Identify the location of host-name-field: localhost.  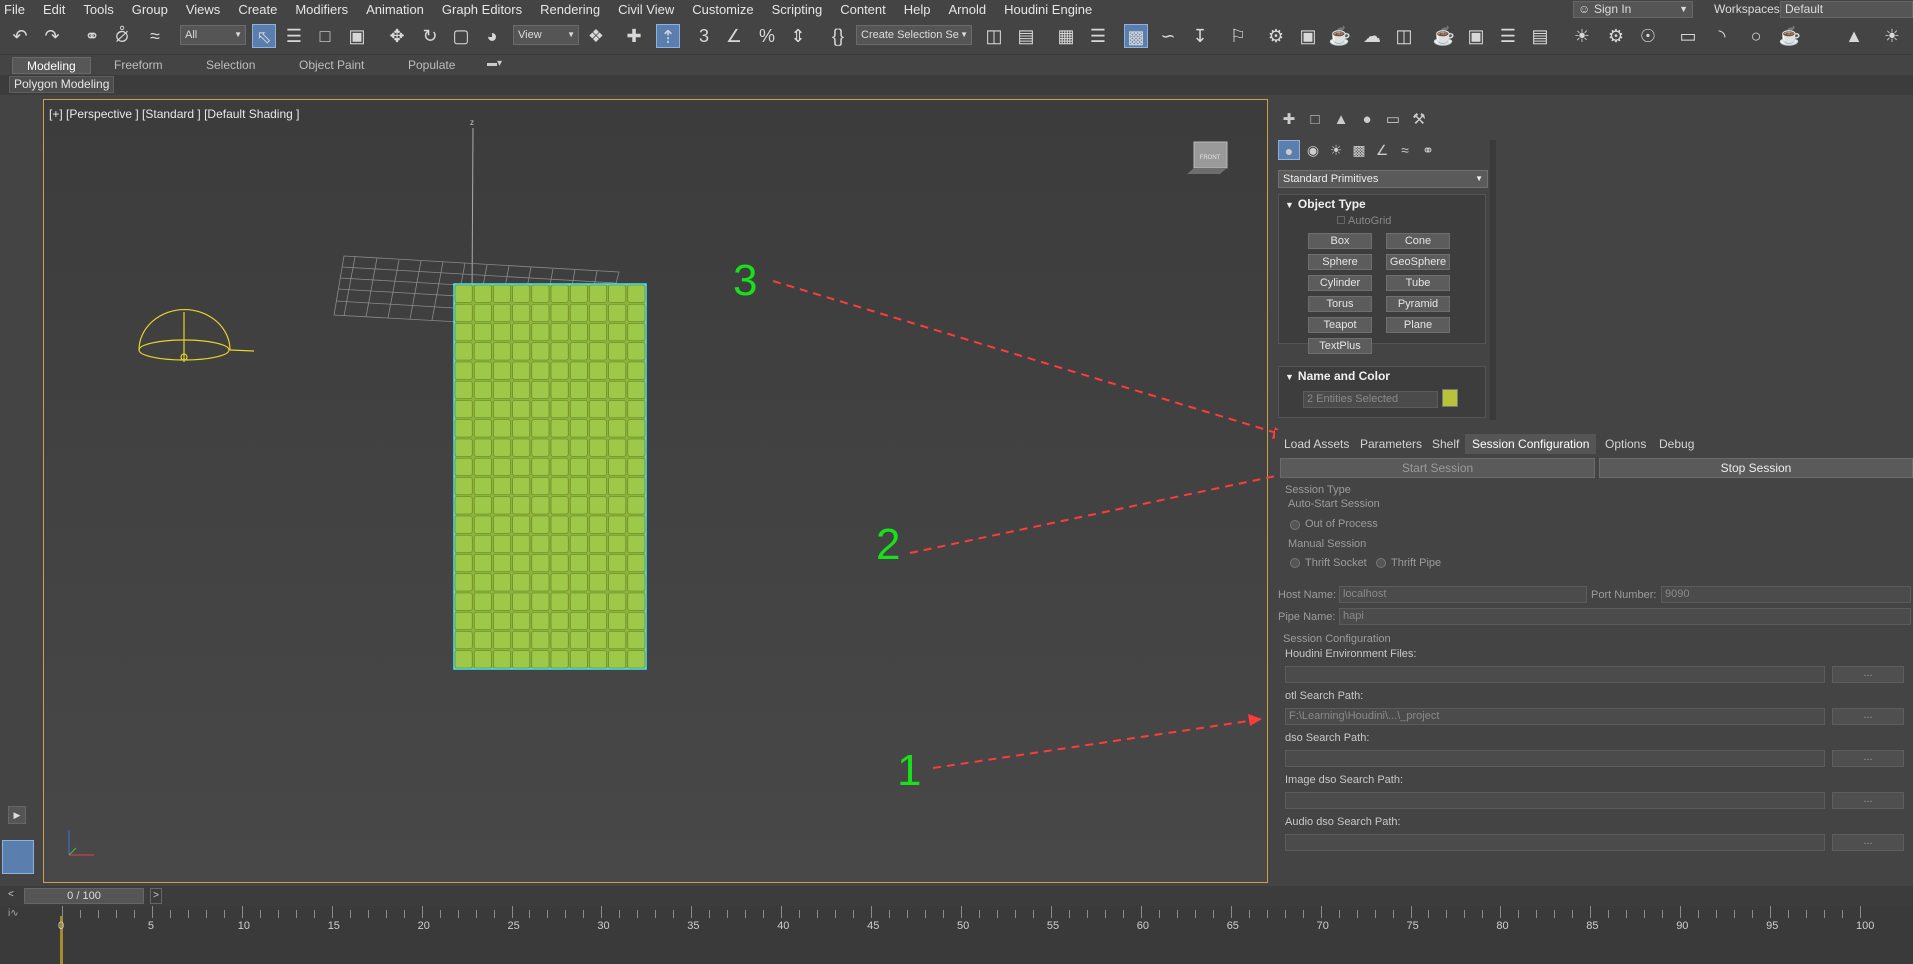
(1463, 594).